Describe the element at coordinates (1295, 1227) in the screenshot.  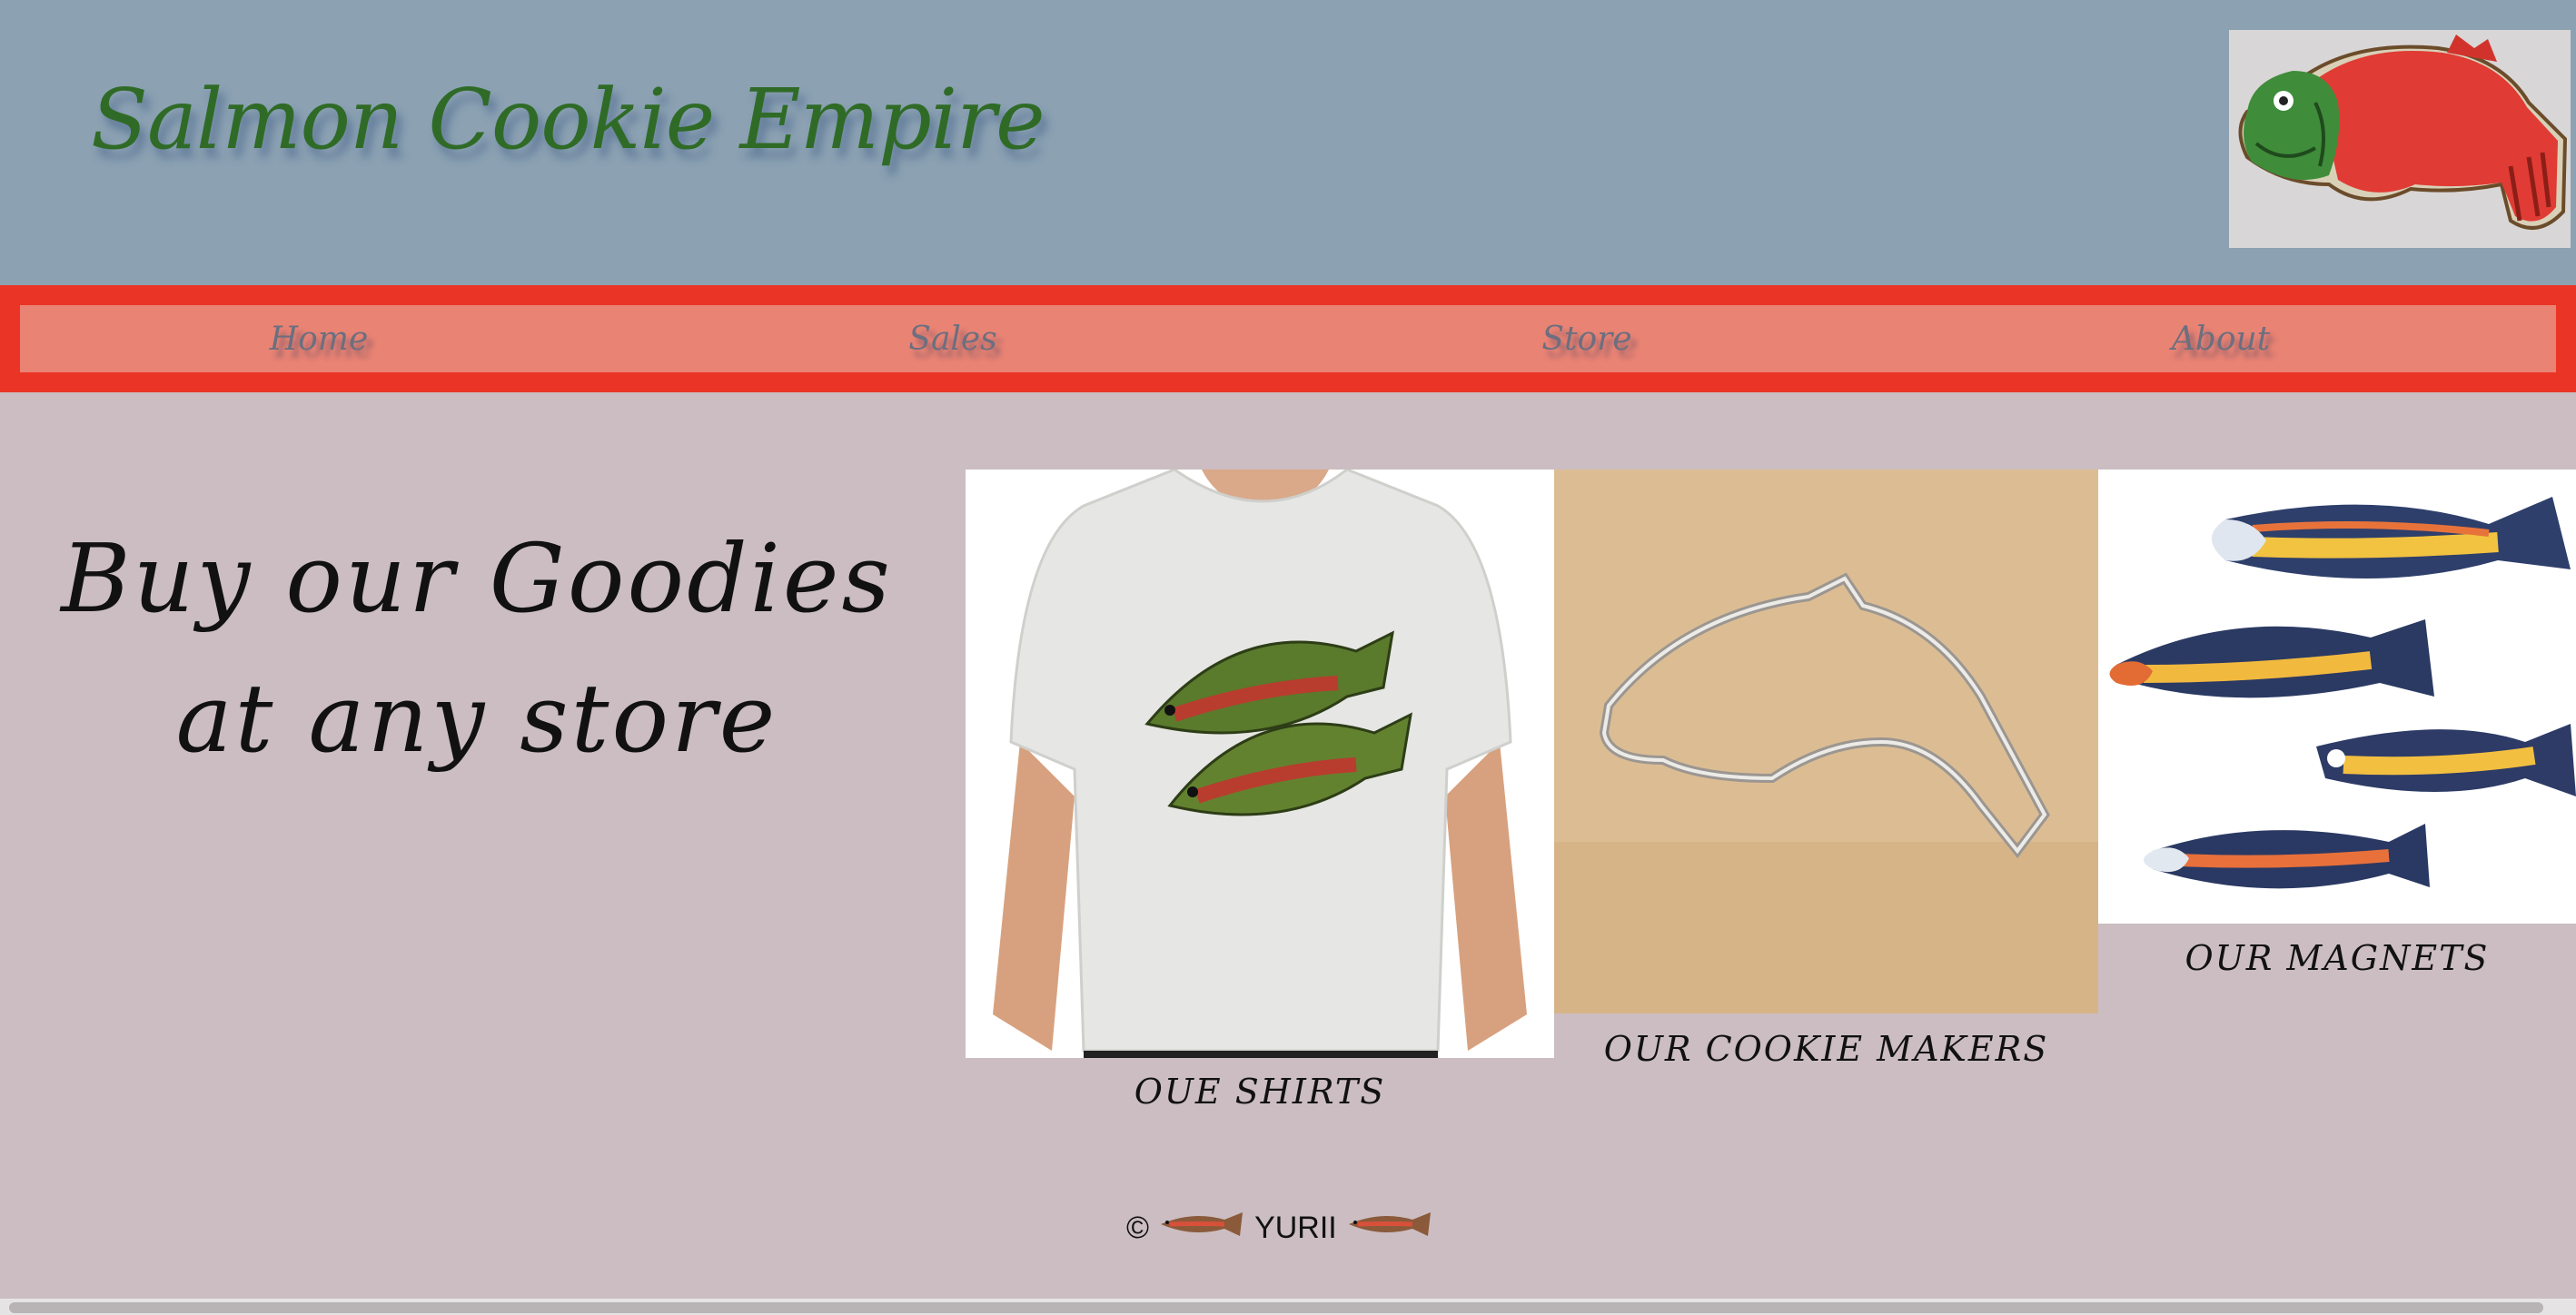
I see `footer-name: YURII` at that location.